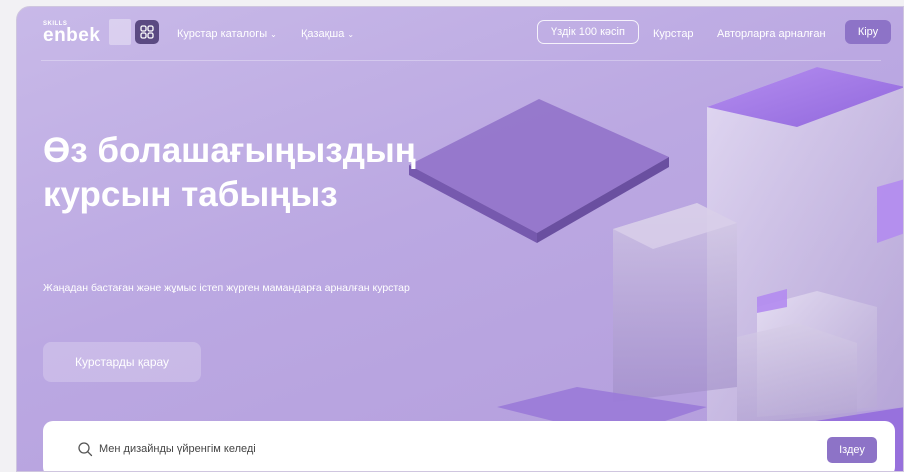 The width and height of the screenshot is (904, 472). I want to click on hero-title: Өз болашағыңыздың курсын табыңыз, so click(229, 172).